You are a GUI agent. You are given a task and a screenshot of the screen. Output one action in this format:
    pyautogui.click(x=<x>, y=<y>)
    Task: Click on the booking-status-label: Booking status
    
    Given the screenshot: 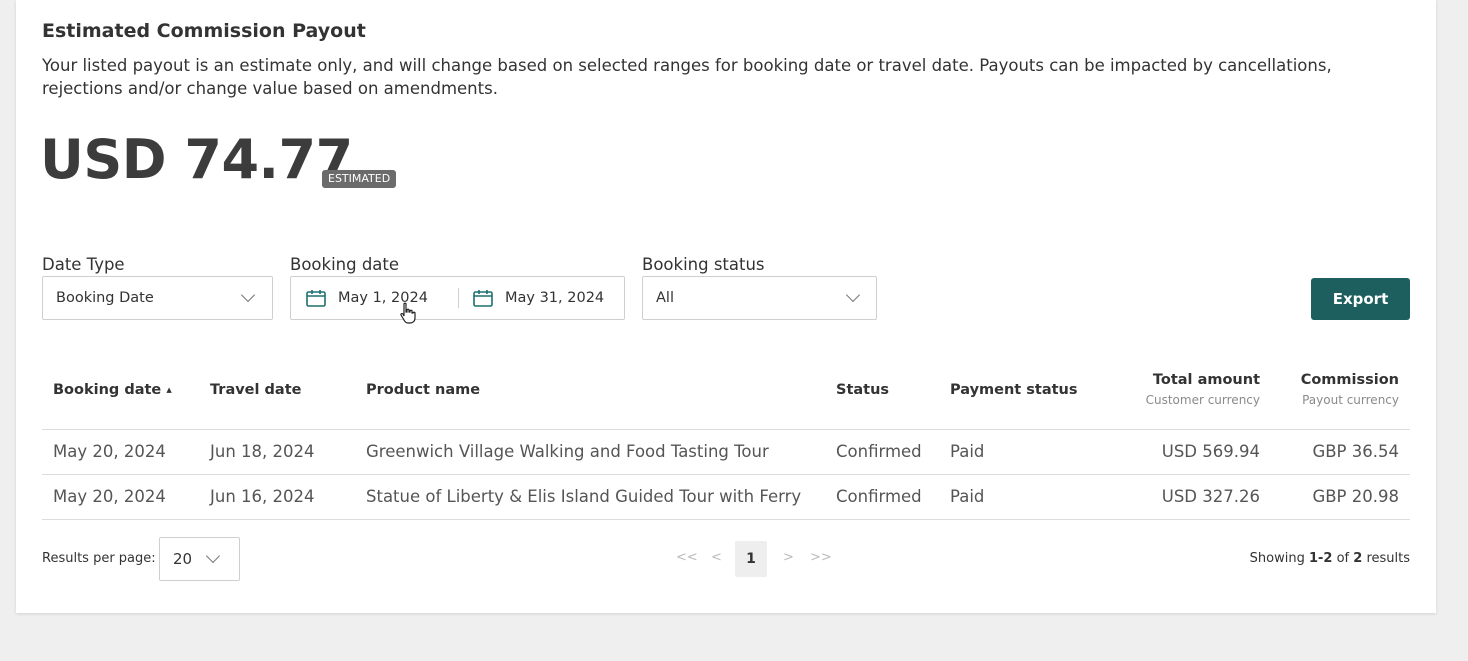 What is the action you would take?
    pyautogui.click(x=703, y=264)
    